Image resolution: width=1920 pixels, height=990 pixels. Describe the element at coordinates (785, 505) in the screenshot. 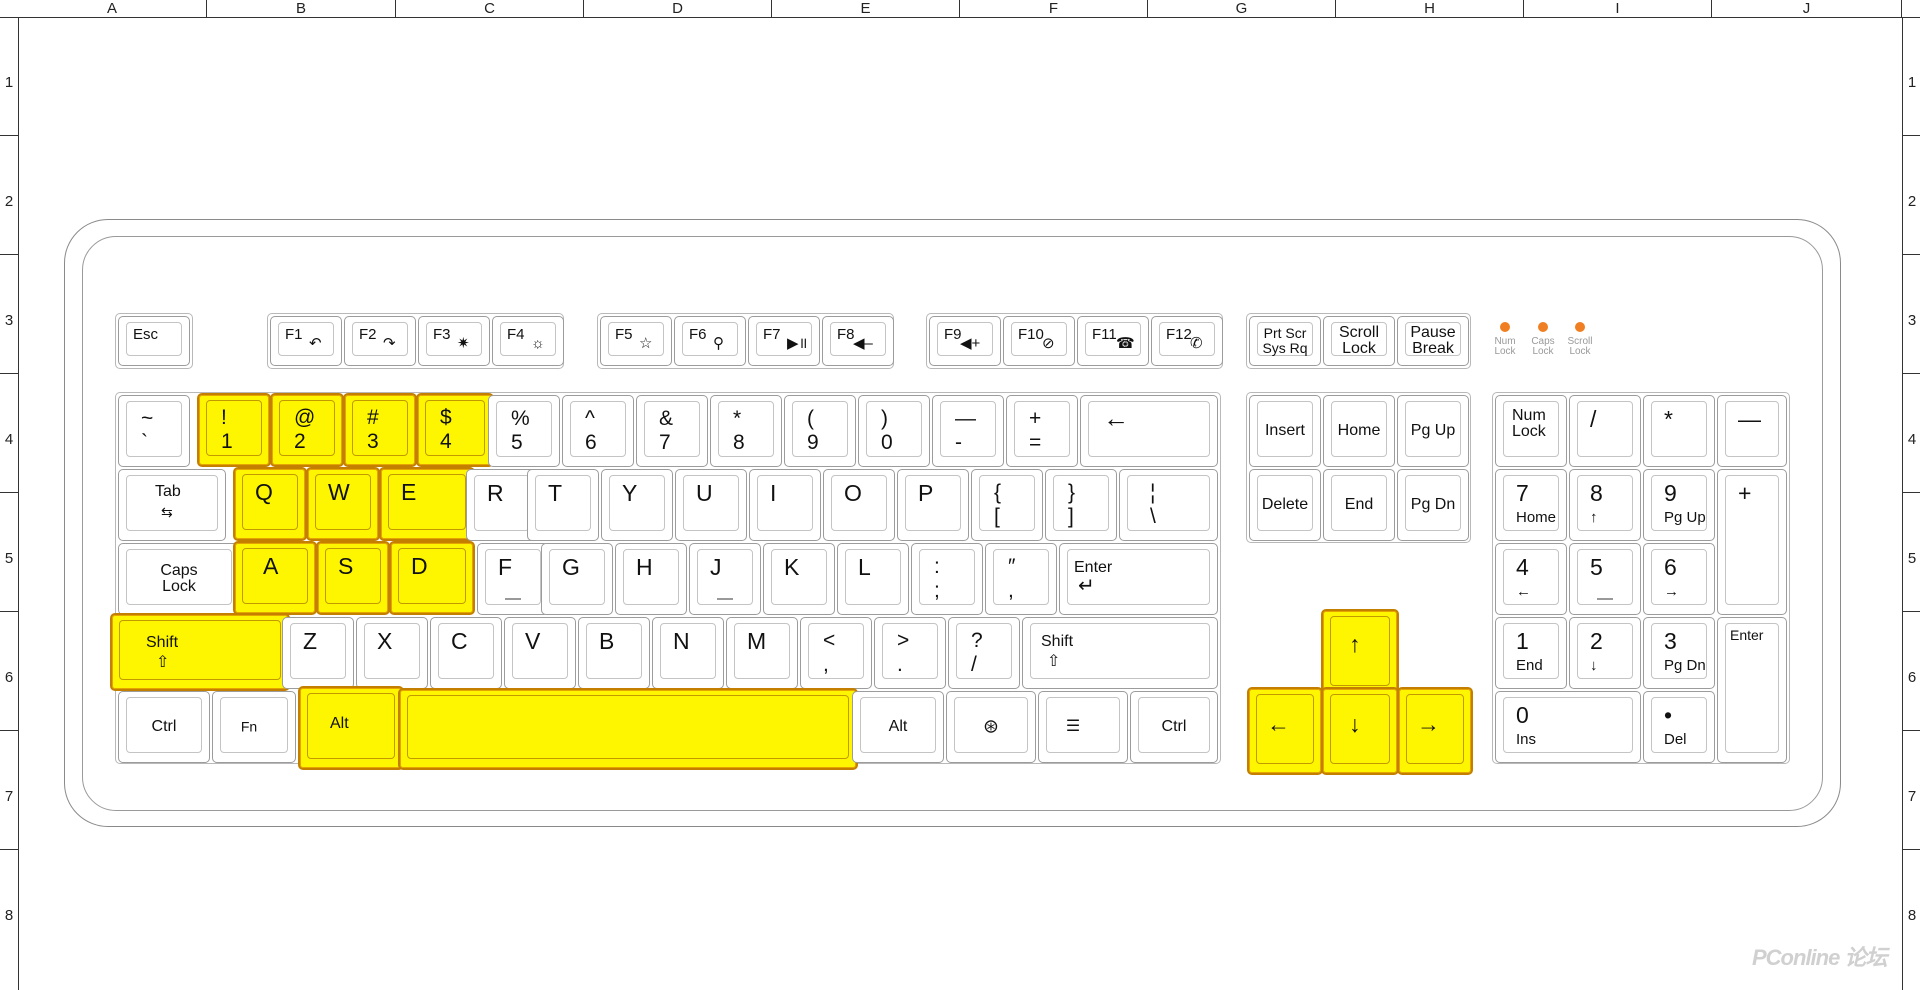

I see `key-i: I` at that location.